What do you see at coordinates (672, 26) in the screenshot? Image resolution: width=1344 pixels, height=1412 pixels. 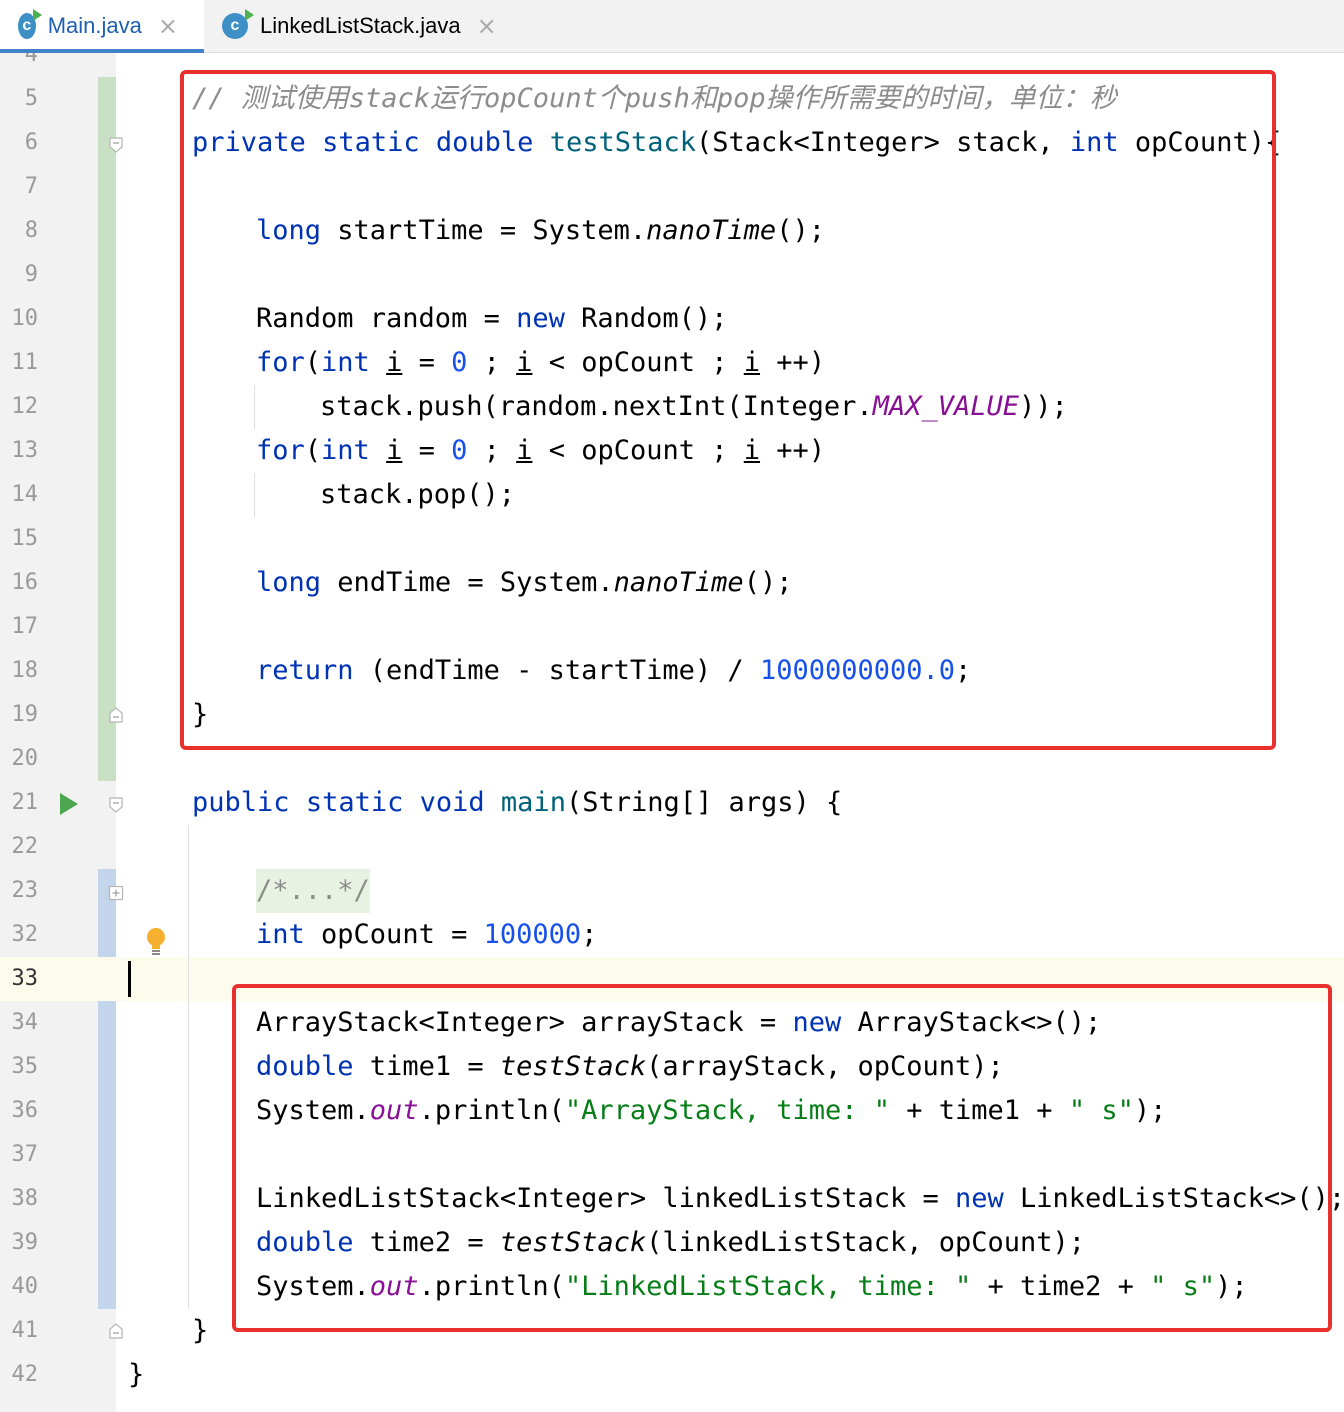 I see `editor-tab-bar: c Main.java × c LinkedListStack.java ×` at bounding box center [672, 26].